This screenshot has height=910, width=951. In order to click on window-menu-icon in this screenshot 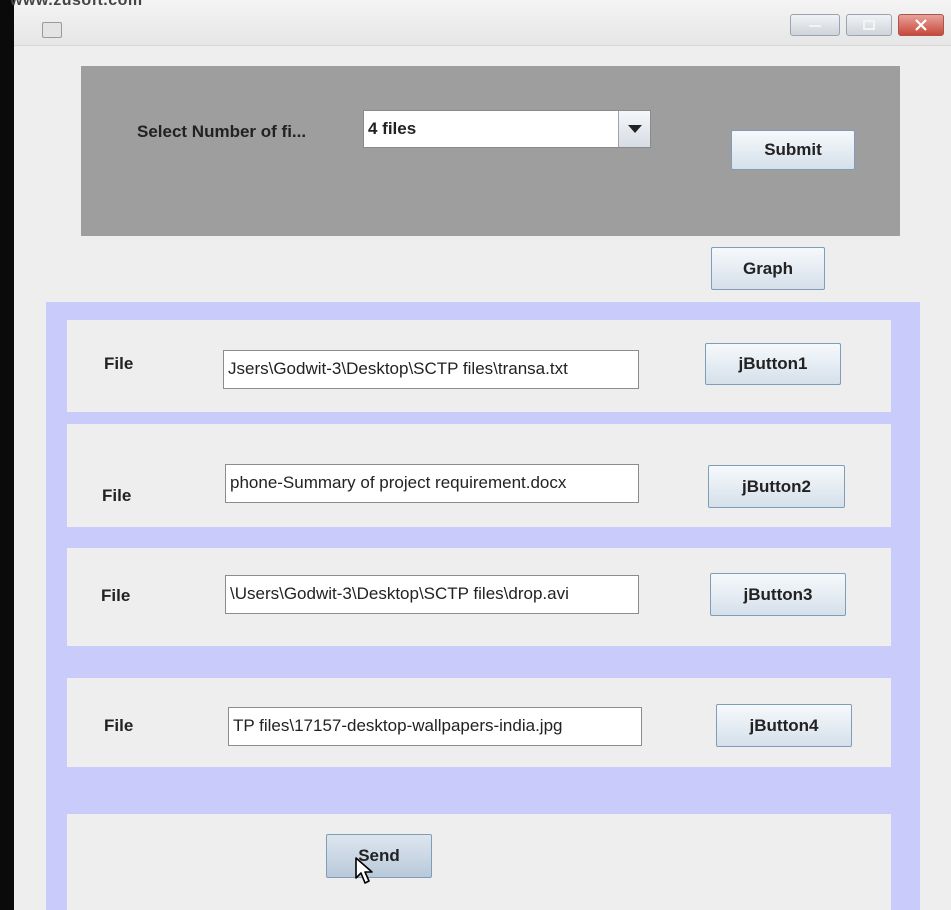, I will do `click(52, 30)`.